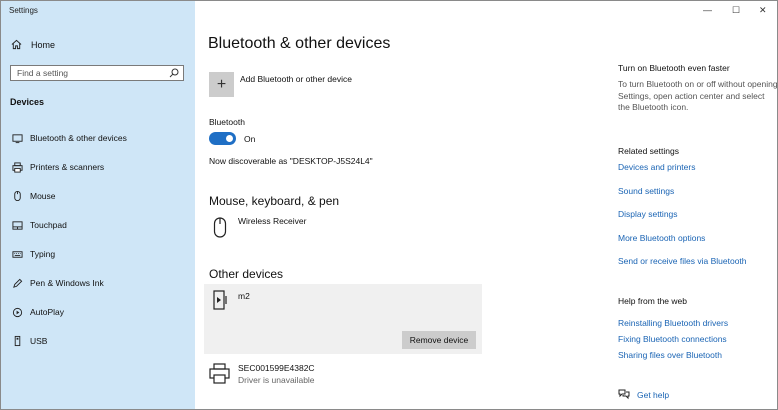  What do you see at coordinates (174, 73) in the screenshot?
I see `search-icon` at bounding box center [174, 73].